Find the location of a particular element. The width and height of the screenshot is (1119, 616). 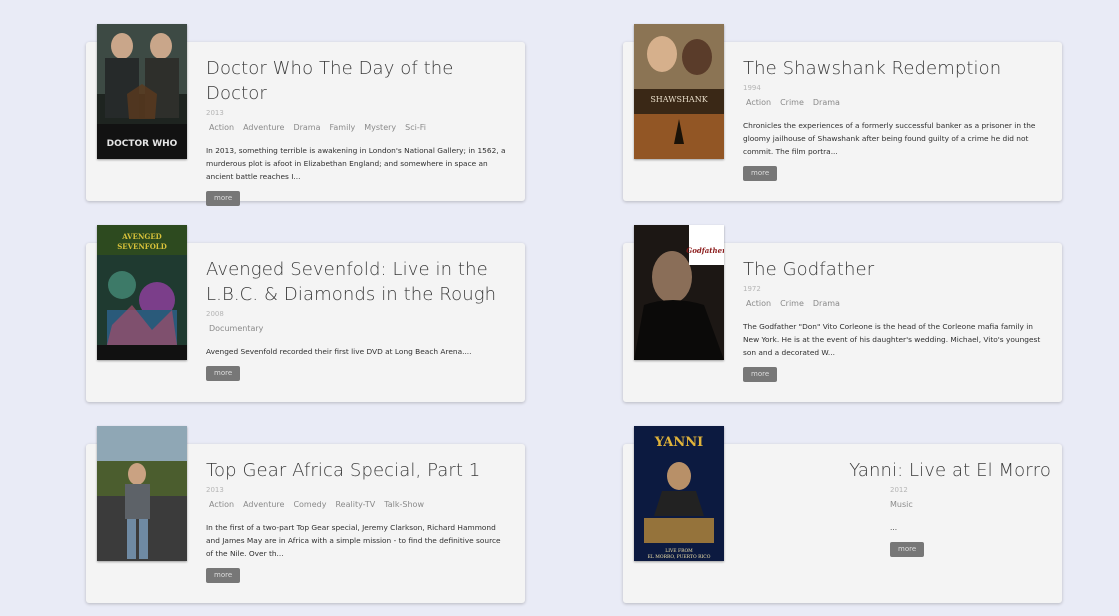

movie-poster: AVENGED SEVENFOLD is located at coordinates (142, 292).